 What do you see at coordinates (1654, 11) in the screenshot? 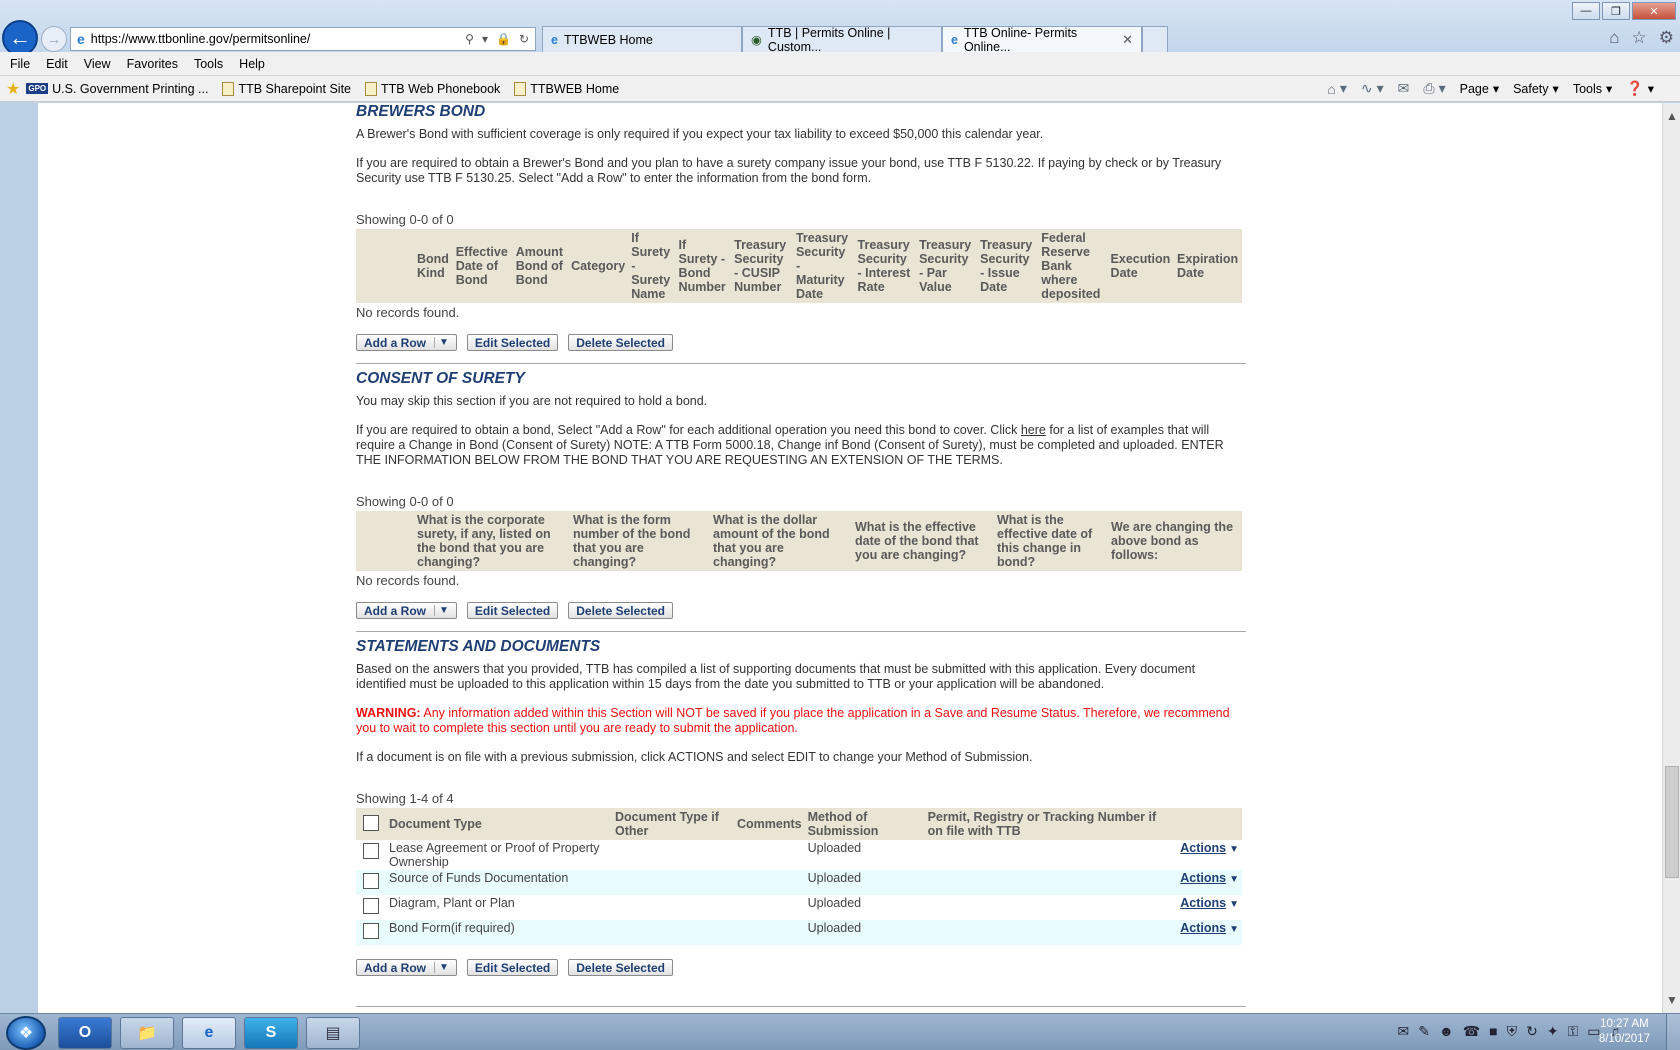
I see `close-window-button: ✕` at bounding box center [1654, 11].